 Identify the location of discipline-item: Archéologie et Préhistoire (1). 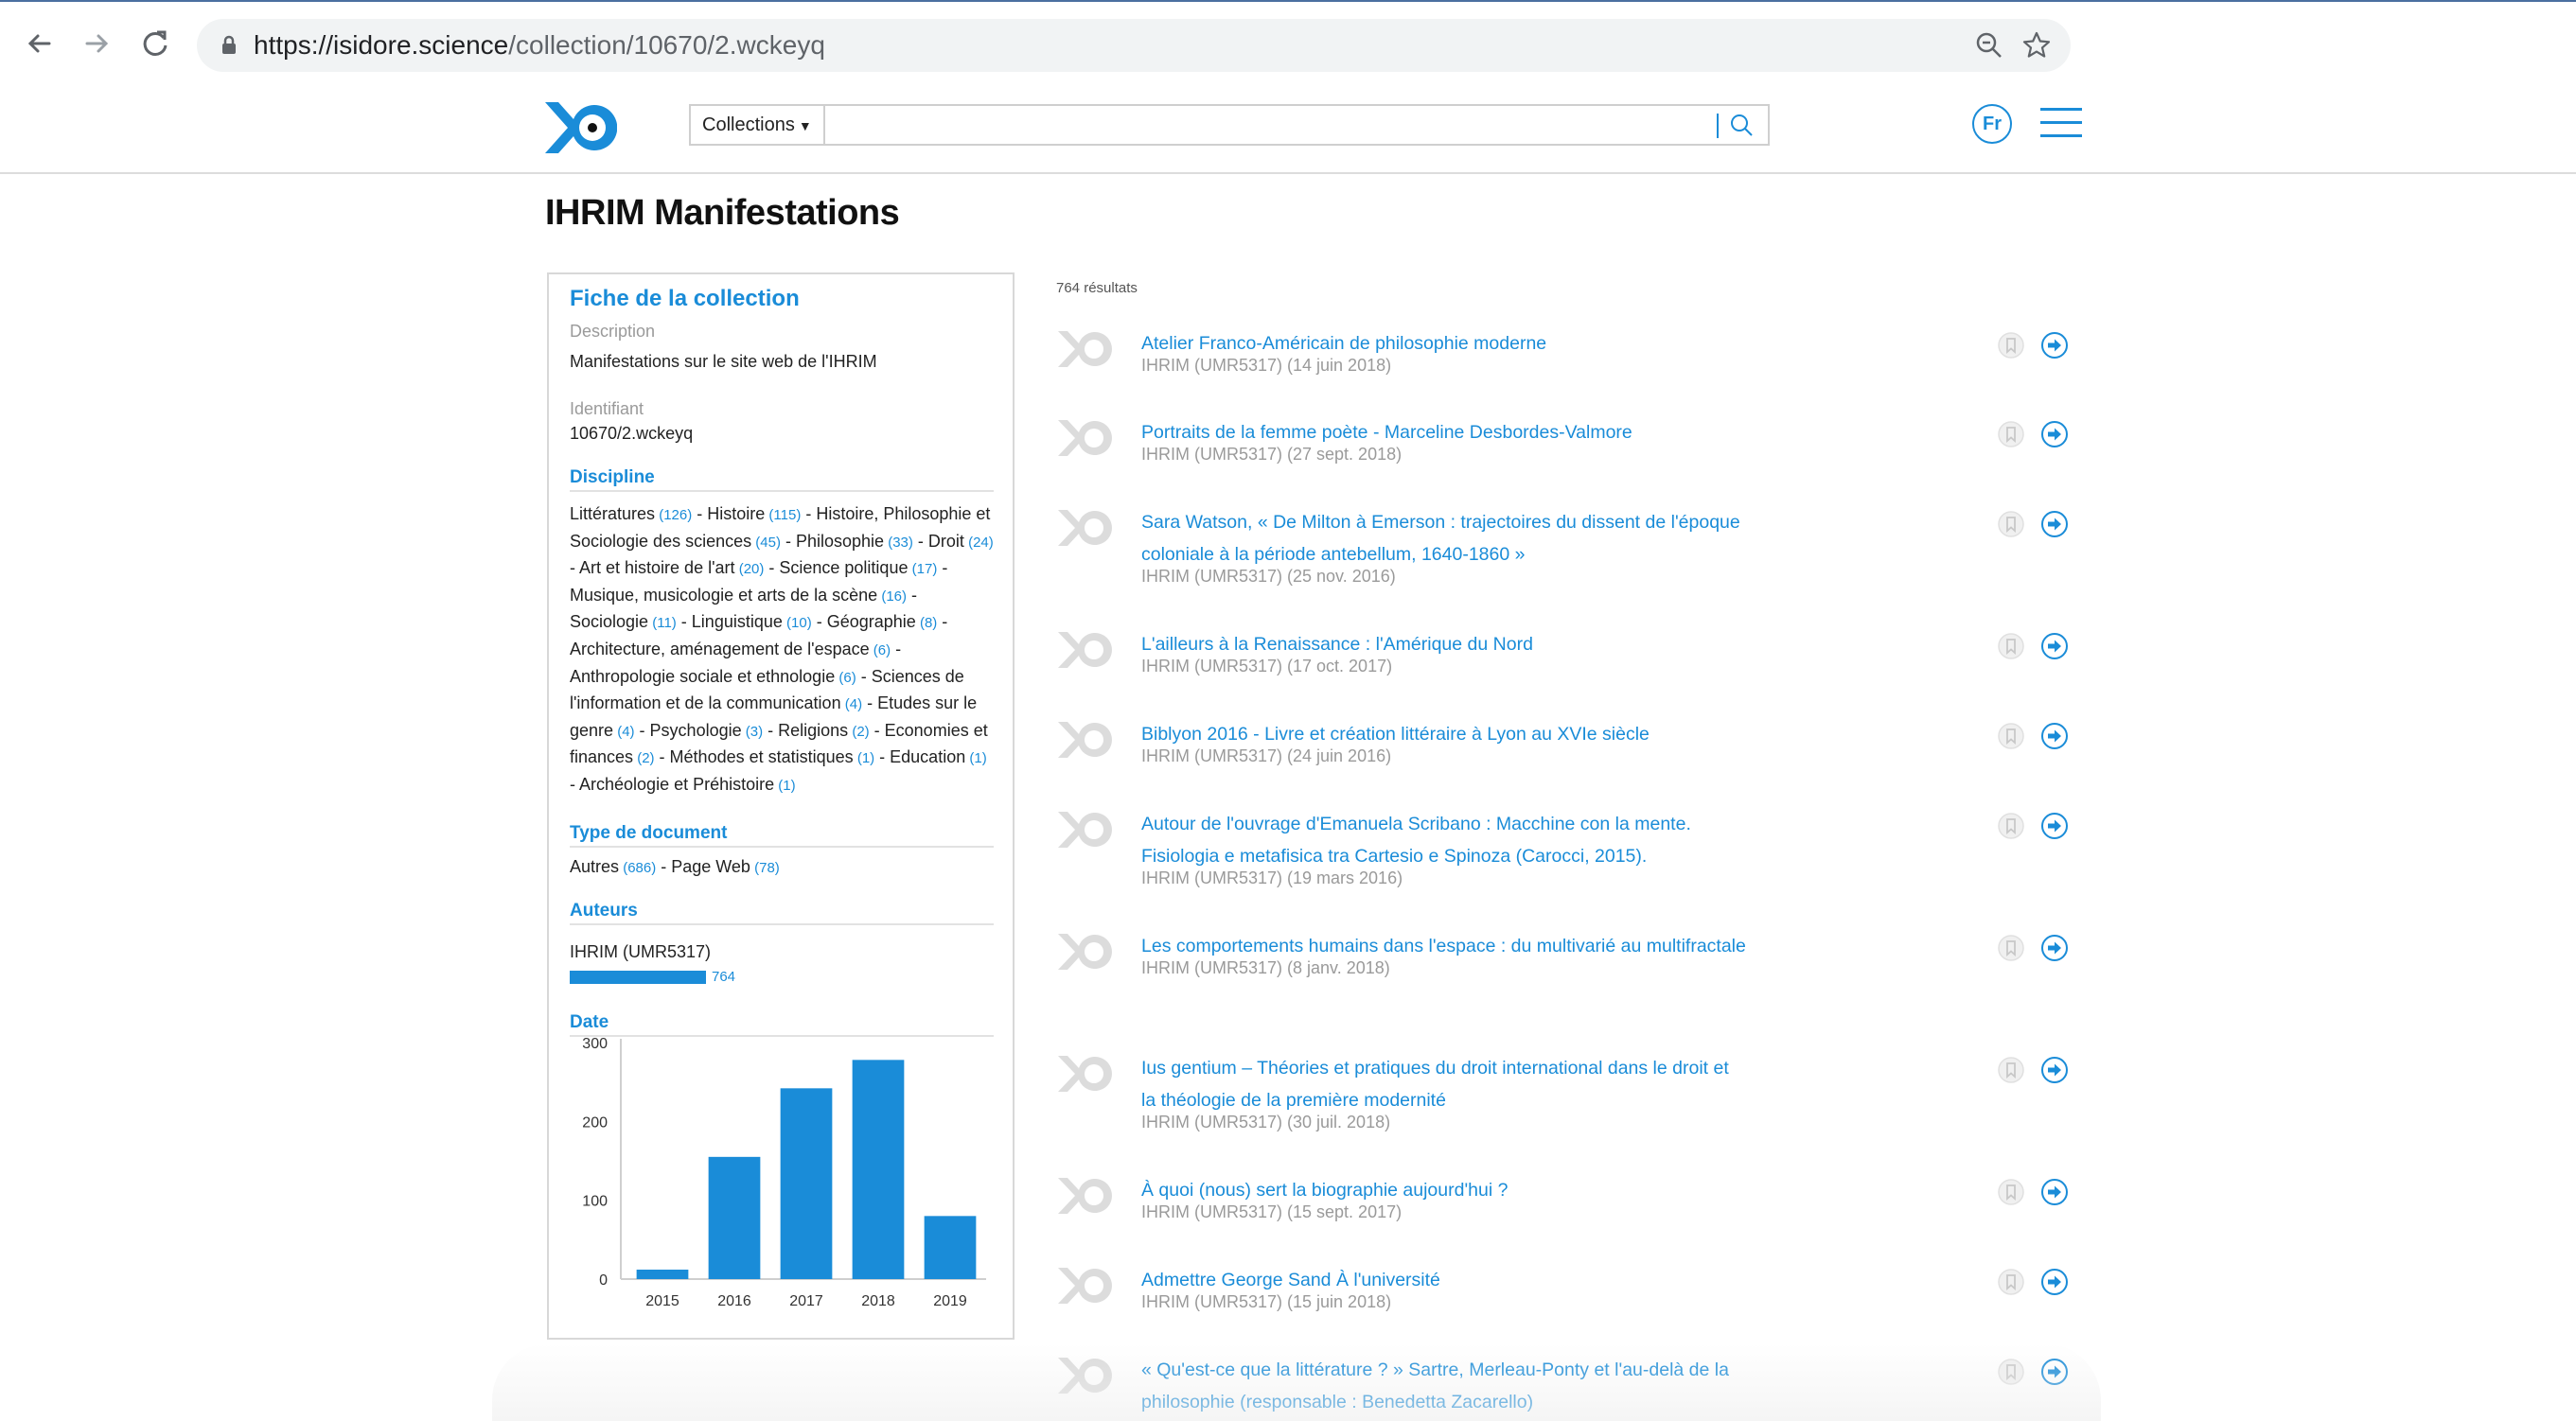
(687, 784).